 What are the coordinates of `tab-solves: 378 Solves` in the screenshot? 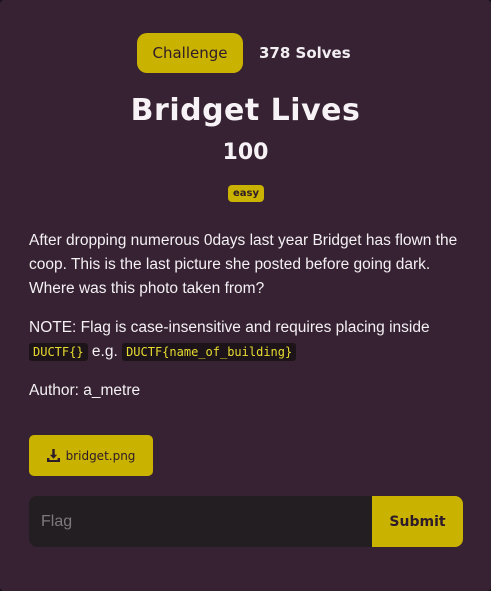 It's located at (305, 53).